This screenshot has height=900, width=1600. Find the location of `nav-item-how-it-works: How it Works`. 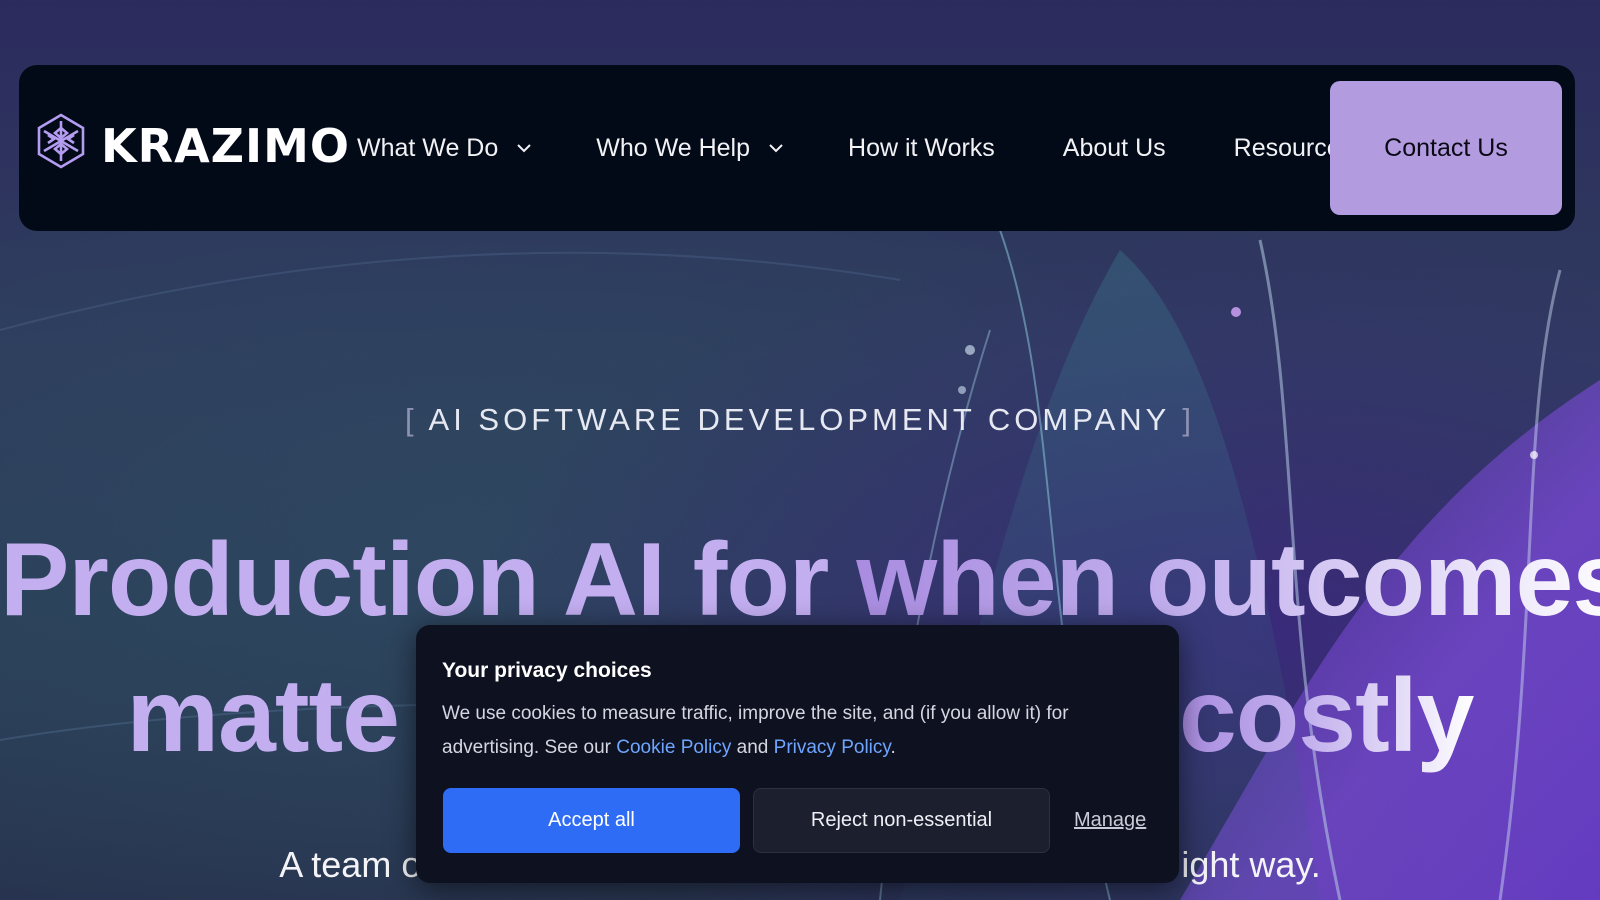

nav-item-how-it-works: How it Works is located at coordinates (921, 148).